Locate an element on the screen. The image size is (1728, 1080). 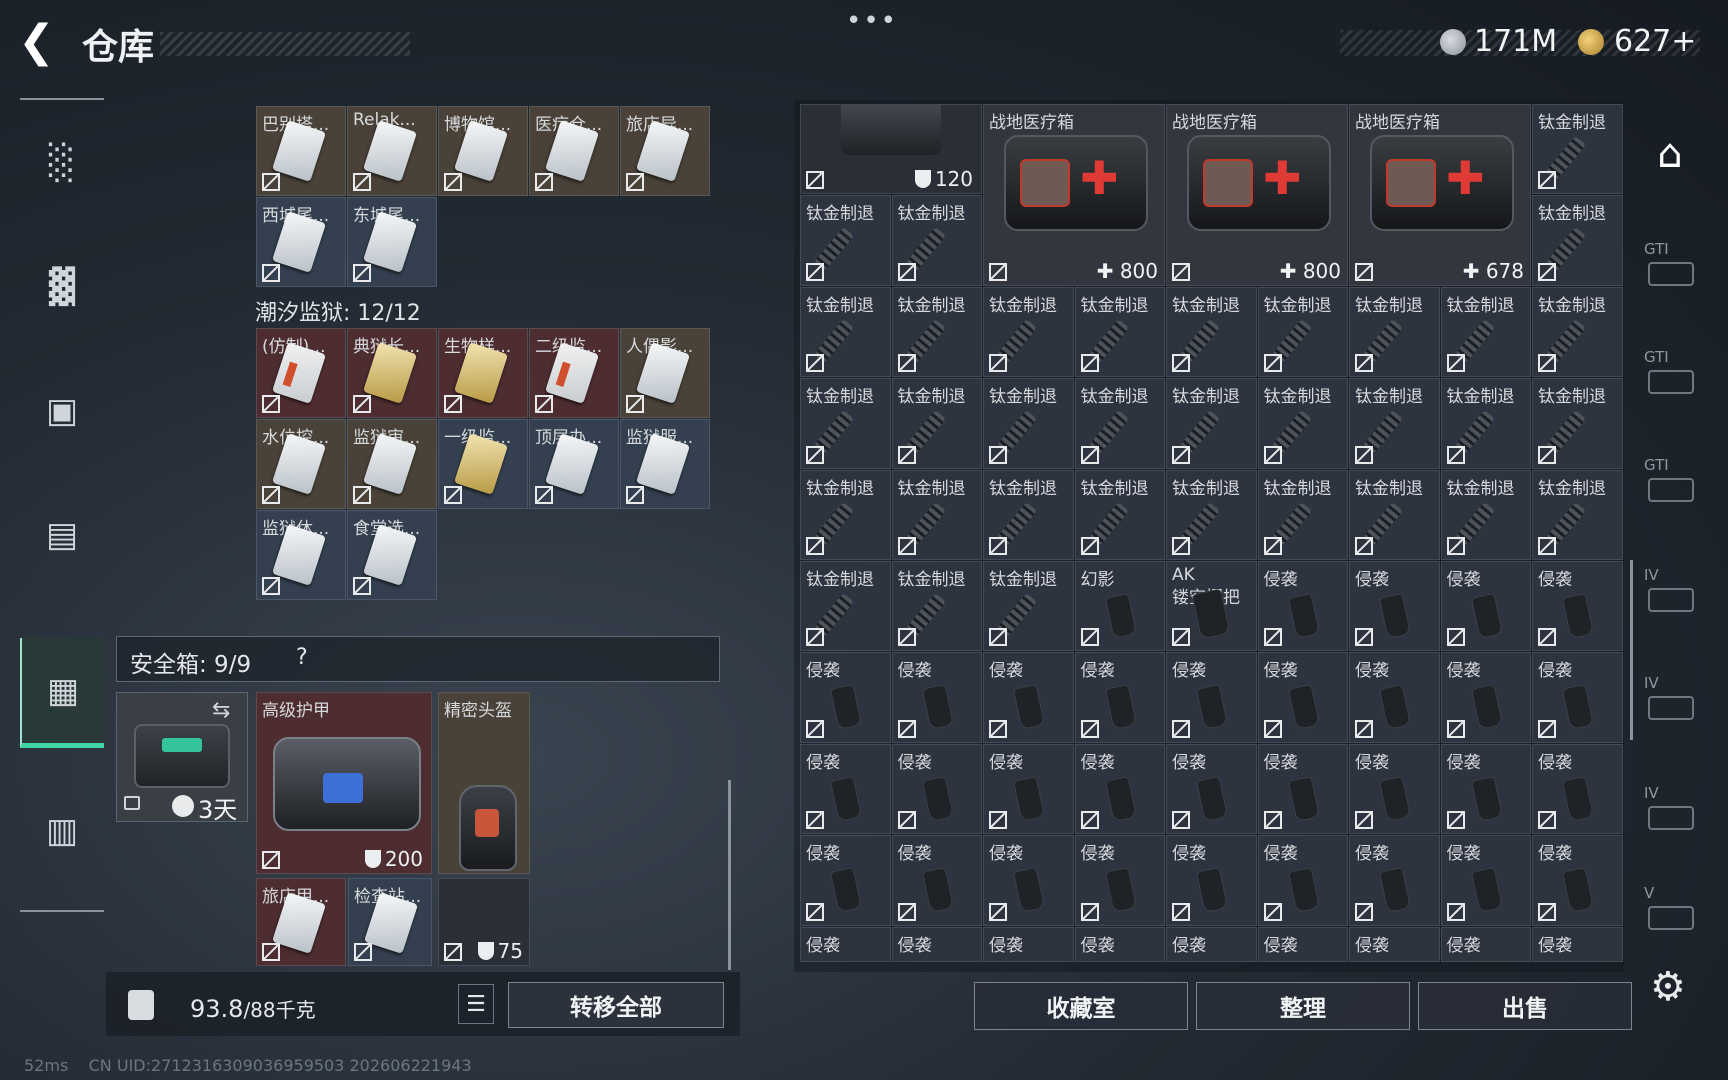
list-view-icon: ☰ is located at coordinates (476, 1004).